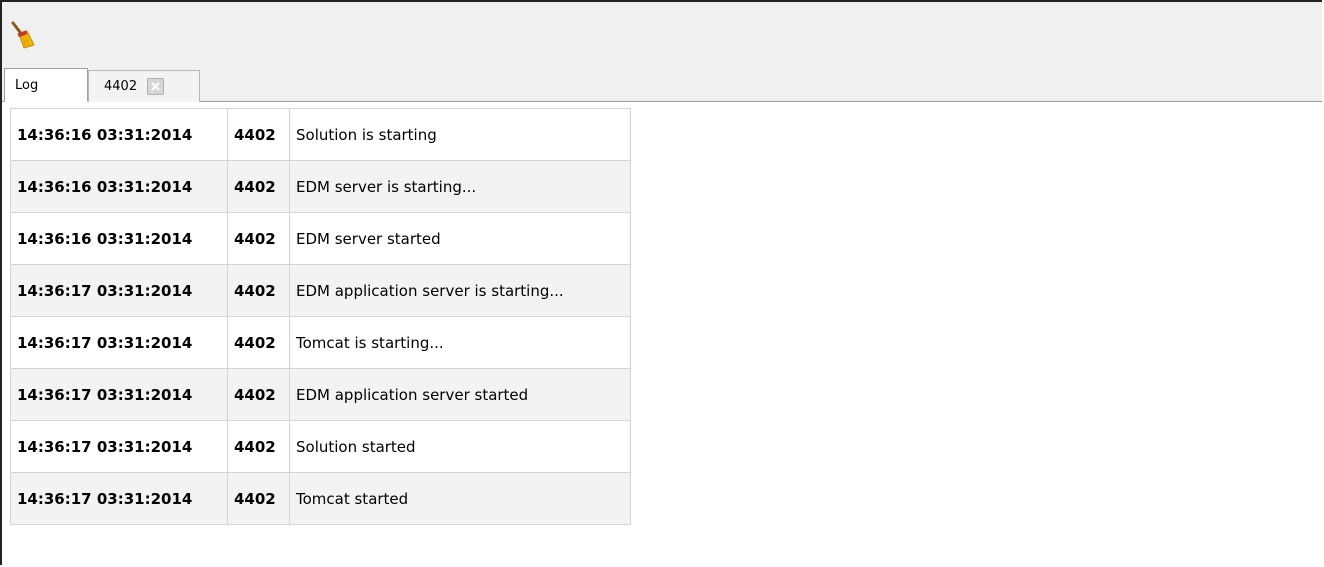 This screenshot has height=567, width=1324. Describe the element at coordinates (460, 134) in the screenshot. I see `log-message: Solution is starting` at that location.